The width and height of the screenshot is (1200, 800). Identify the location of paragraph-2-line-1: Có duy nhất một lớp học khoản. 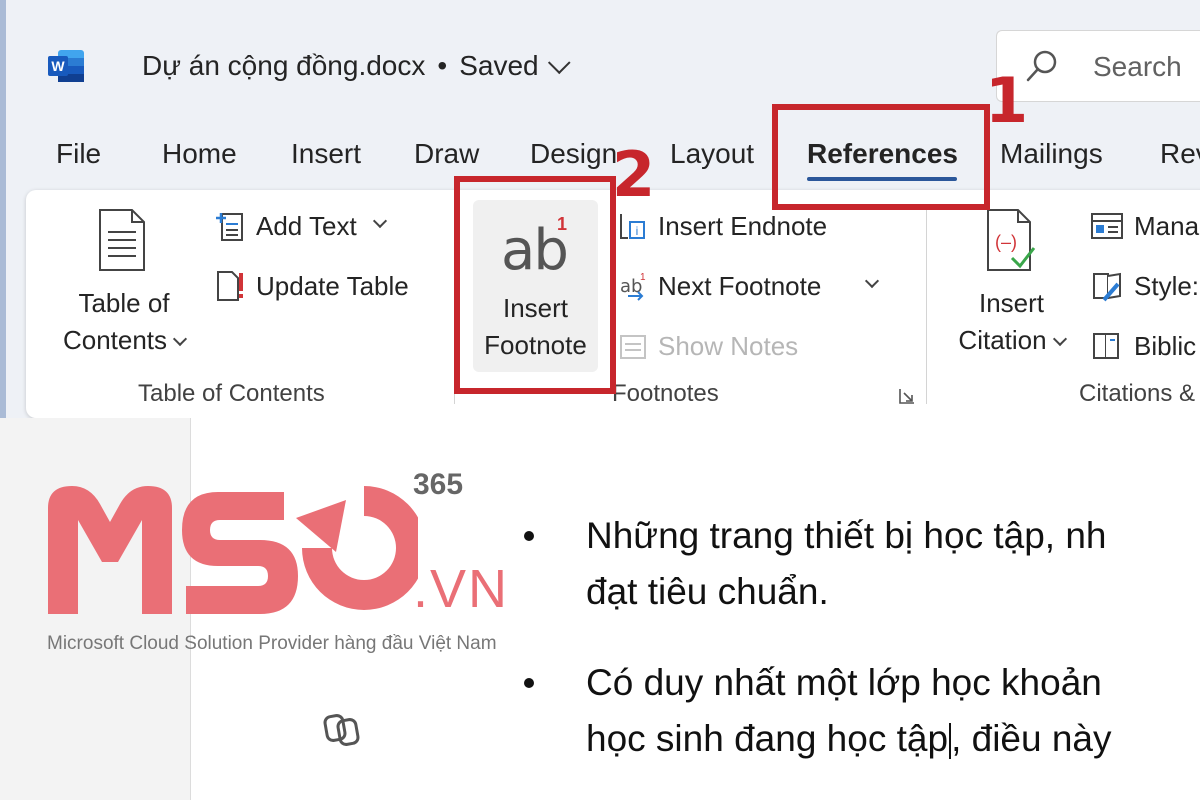
(844, 682).